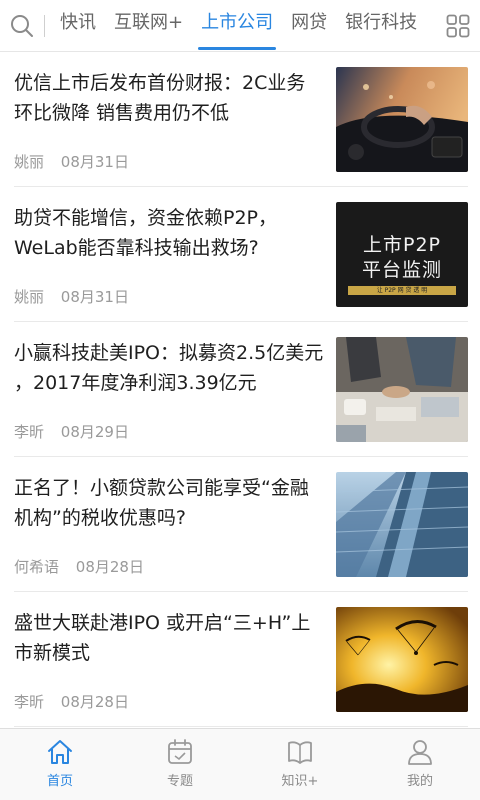 The height and width of the screenshot is (800, 480). I want to click on nav-profile-label: 我的, so click(419, 781).